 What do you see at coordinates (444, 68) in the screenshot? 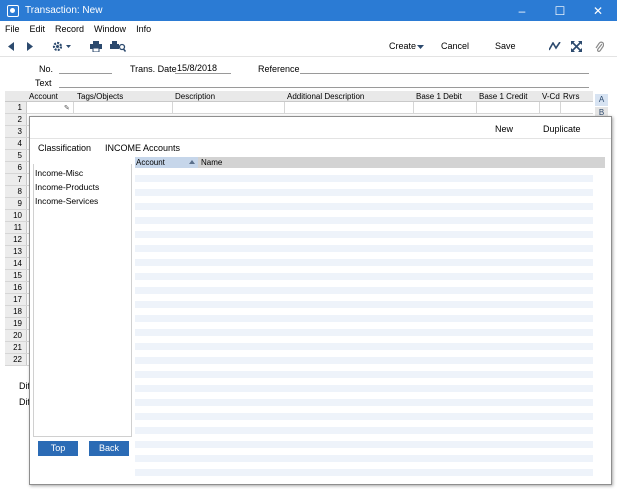
I see `reference-field` at bounding box center [444, 68].